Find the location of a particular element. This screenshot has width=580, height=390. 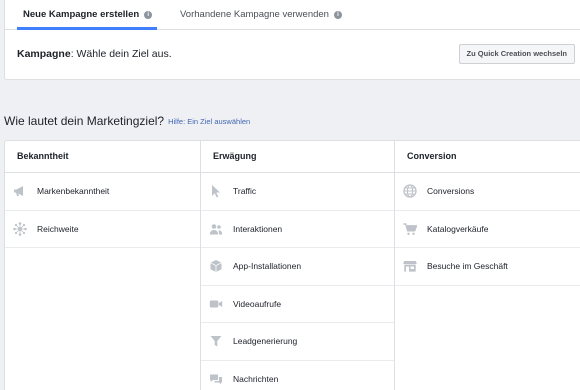

column-header-awareness: Bekanntheit is located at coordinates (102, 157).